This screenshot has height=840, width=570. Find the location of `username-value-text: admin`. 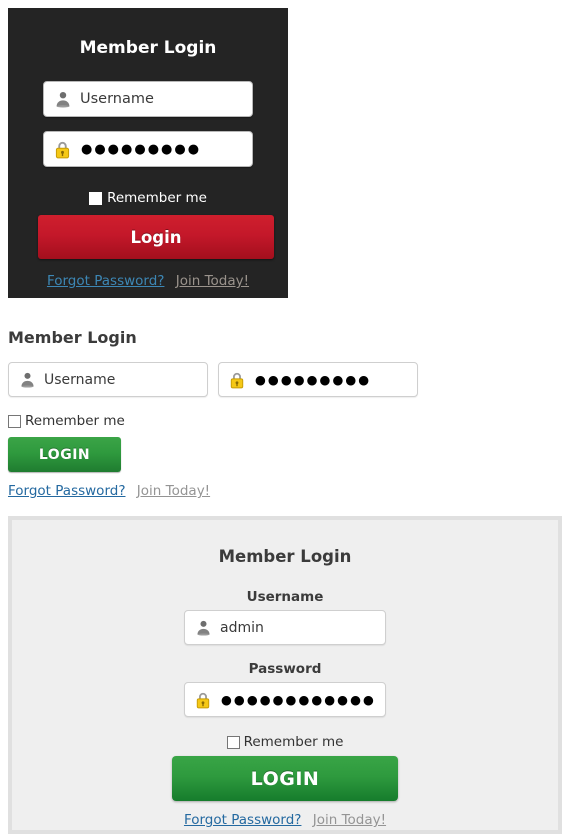

username-value-text: admin is located at coordinates (242, 627).